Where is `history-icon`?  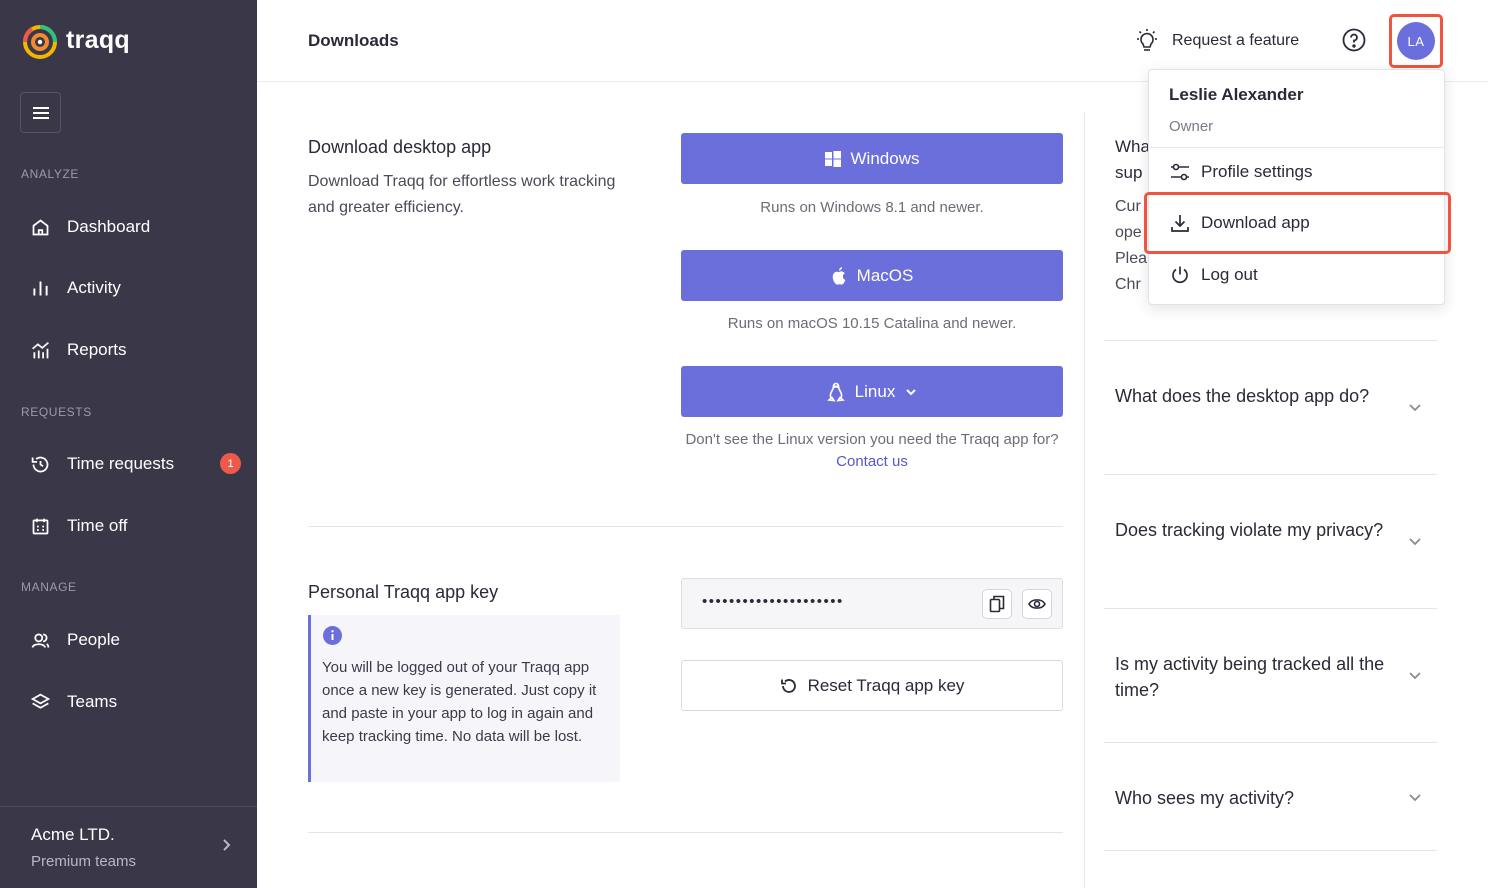 history-icon is located at coordinates (40, 464).